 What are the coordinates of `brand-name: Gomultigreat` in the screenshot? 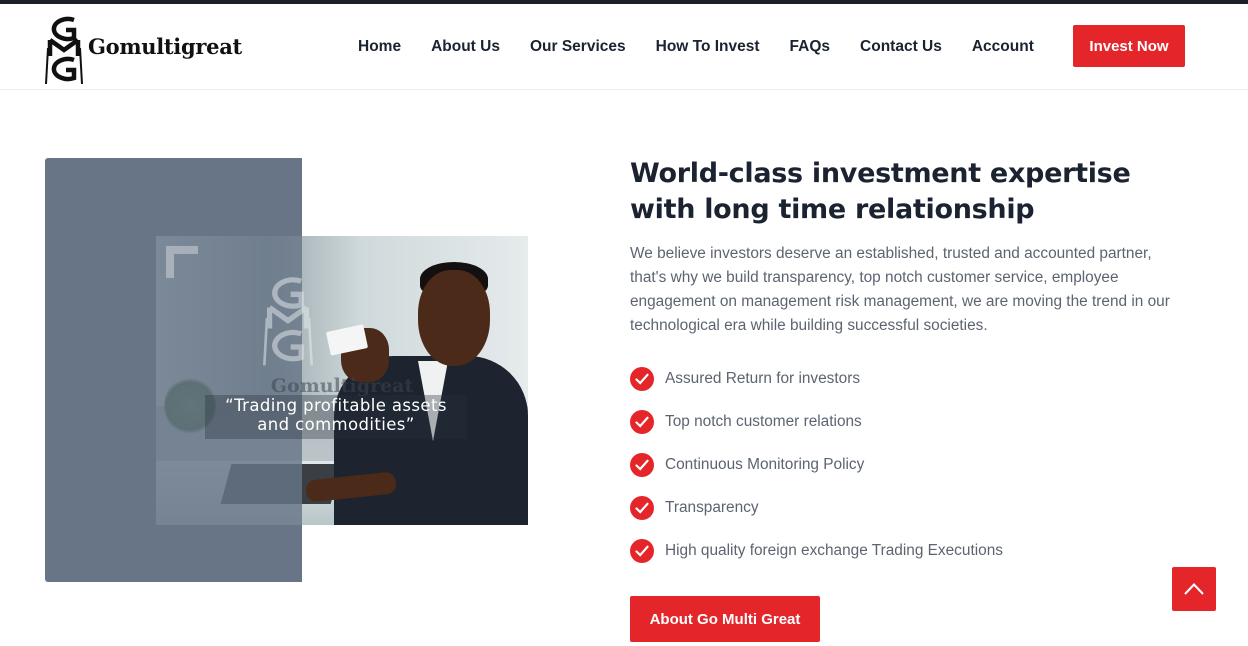 It's located at (165, 46).